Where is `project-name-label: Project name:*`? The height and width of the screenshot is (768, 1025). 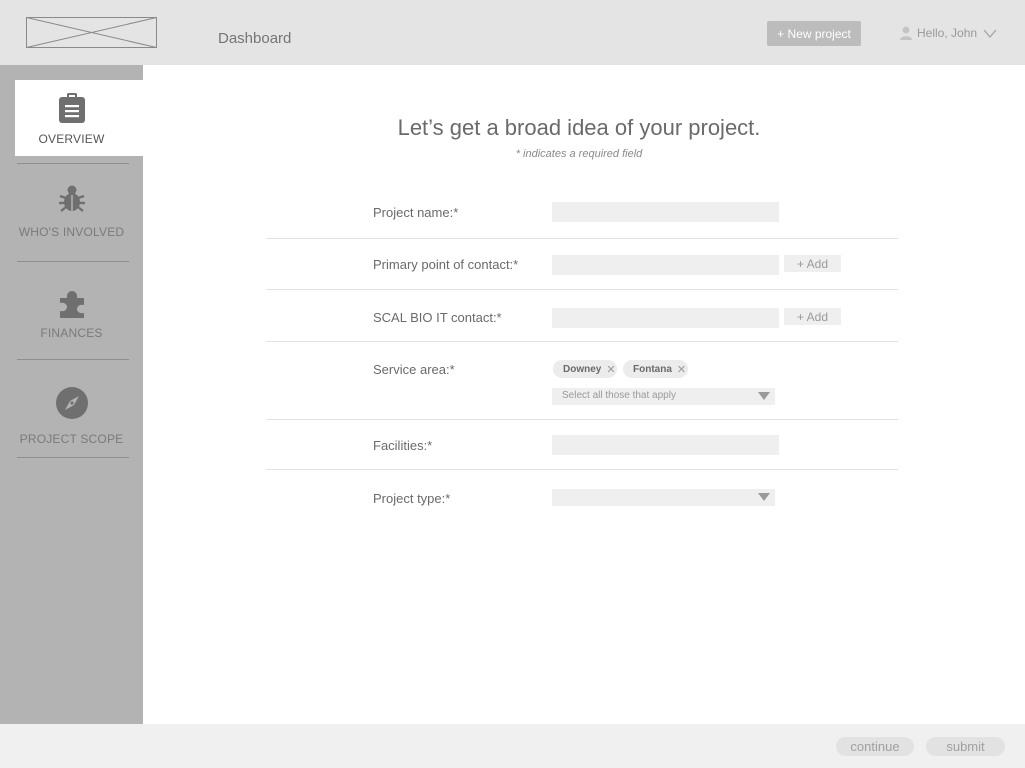 project-name-label: Project name:* is located at coordinates (416, 212).